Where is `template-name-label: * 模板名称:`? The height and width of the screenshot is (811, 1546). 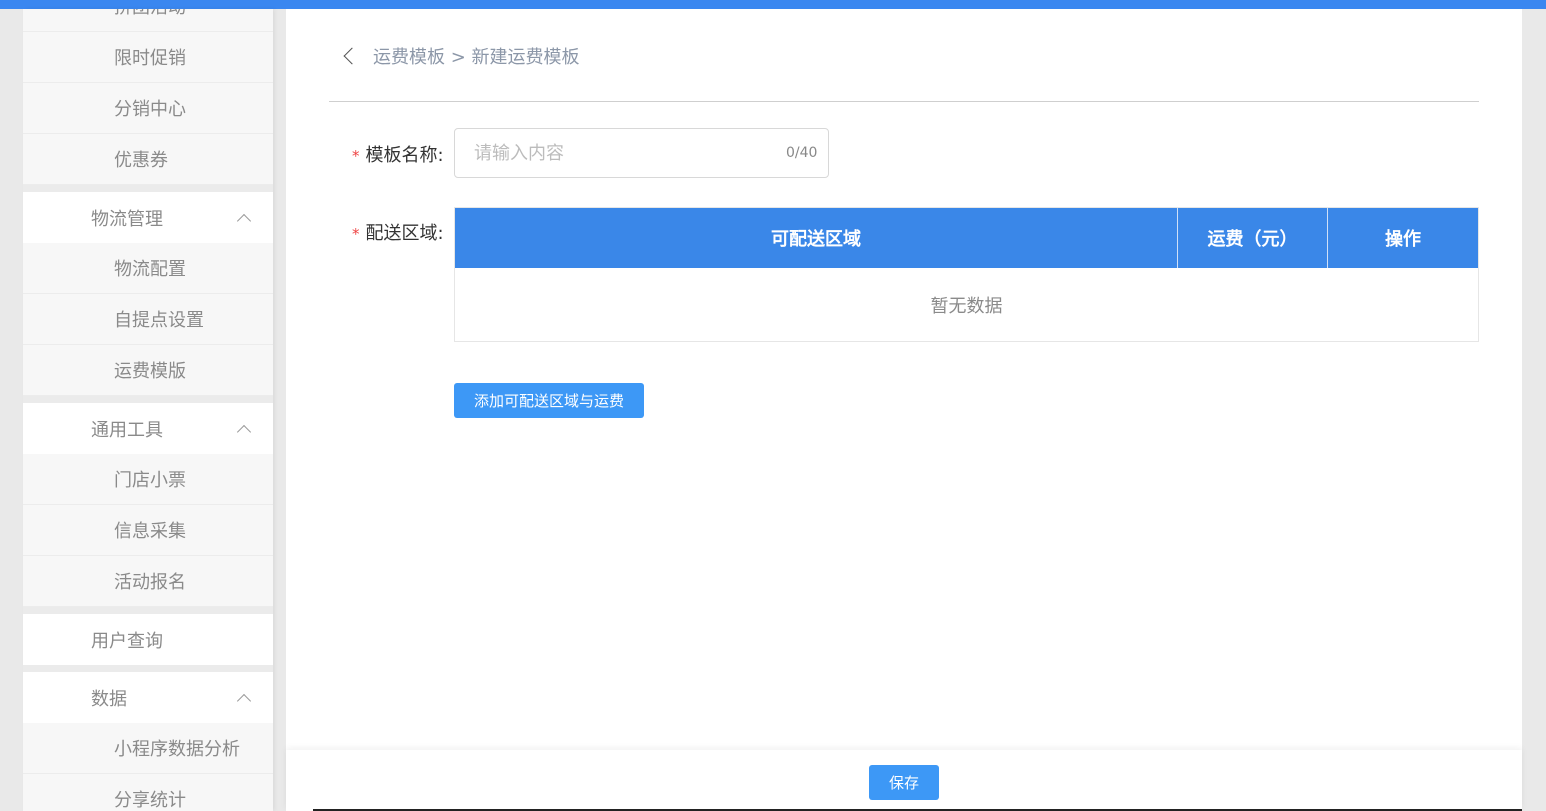
template-name-label: * 模板名称: is located at coordinates (398, 154).